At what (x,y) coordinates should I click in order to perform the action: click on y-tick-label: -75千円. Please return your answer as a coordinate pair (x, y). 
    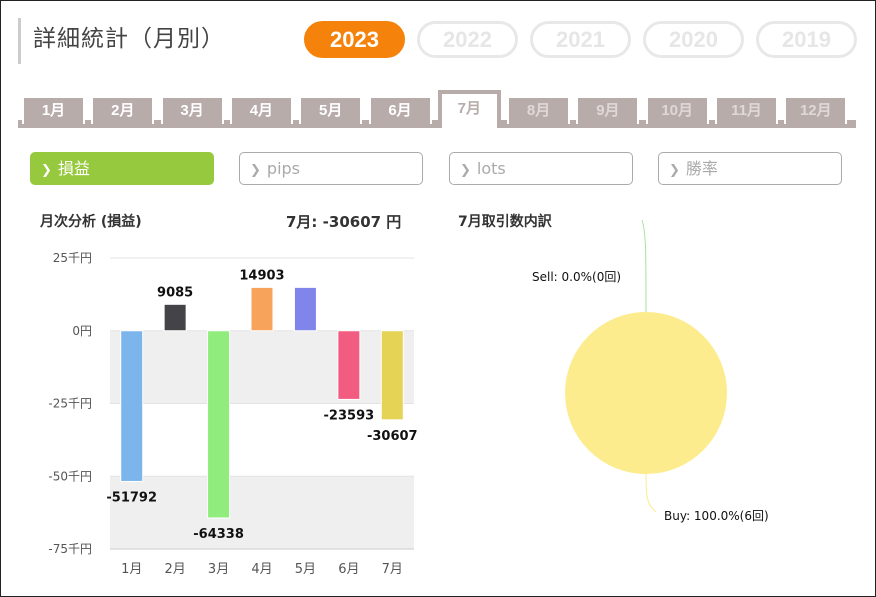
    Looking at the image, I should click on (70, 549).